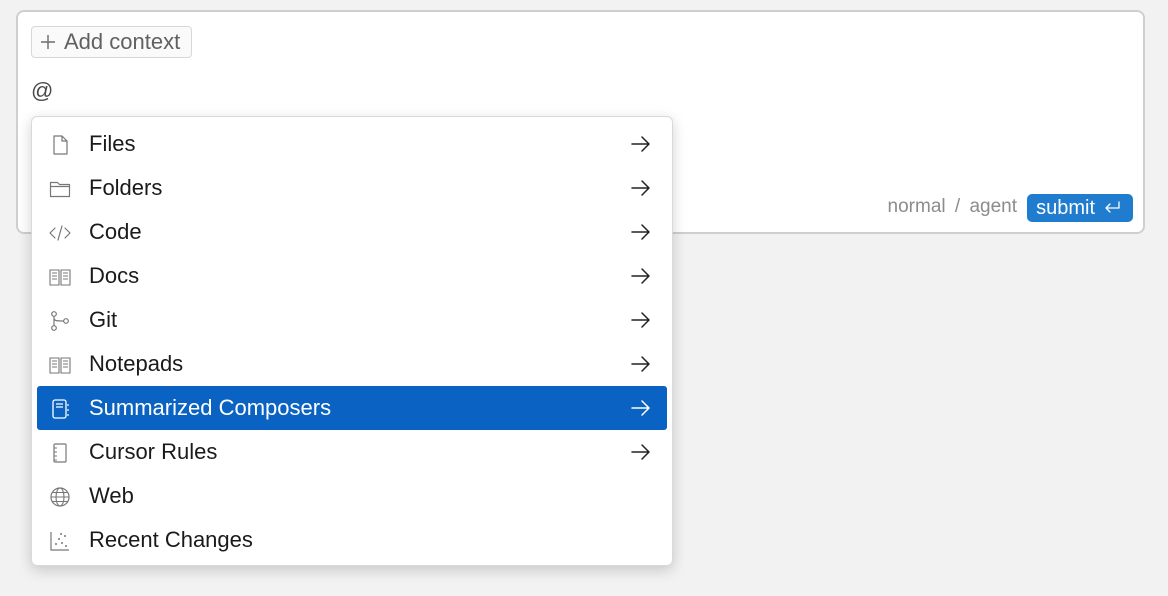 Image resolution: width=1168 pixels, height=596 pixels. What do you see at coordinates (917, 206) in the screenshot?
I see `mode-normal: normal` at bounding box center [917, 206].